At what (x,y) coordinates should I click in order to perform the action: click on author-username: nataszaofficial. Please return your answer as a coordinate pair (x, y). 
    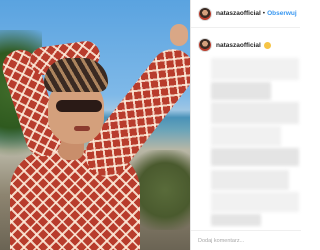
    Looking at the image, I should click on (238, 13).